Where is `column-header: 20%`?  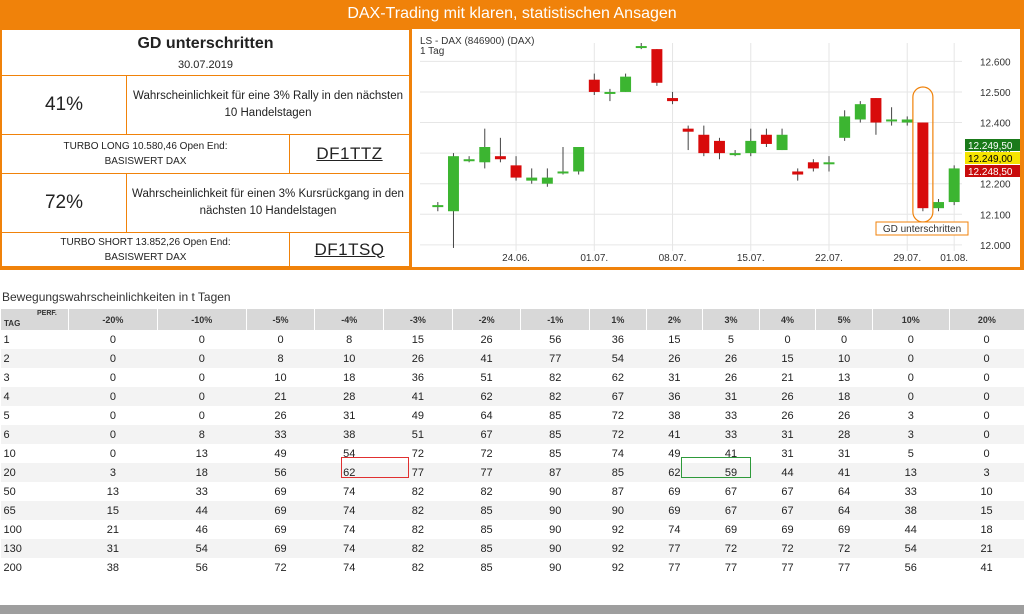 column-header: 20% is located at coordinates (986, 319).